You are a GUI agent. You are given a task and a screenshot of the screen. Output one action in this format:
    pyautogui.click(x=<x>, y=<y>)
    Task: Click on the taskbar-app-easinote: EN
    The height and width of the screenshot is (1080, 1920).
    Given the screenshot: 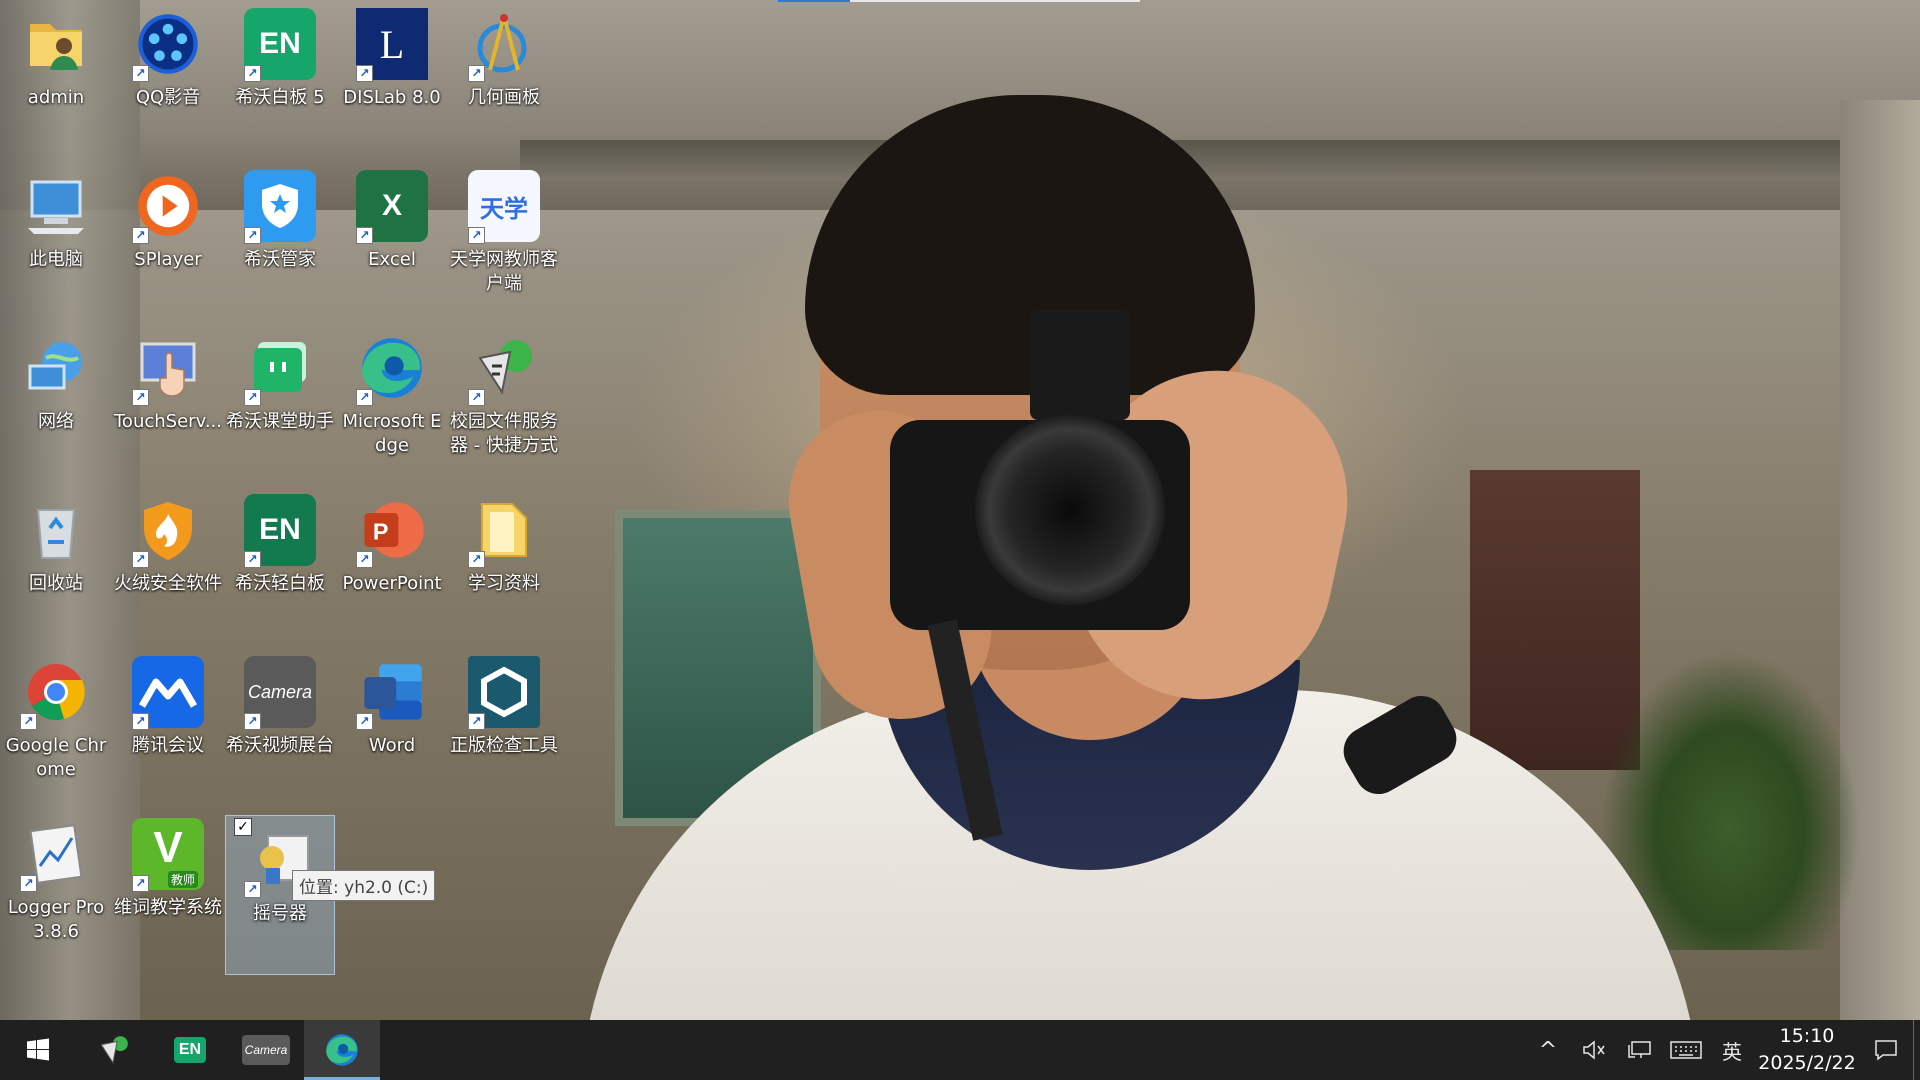 What is the action you would take?
    pyautogui.click(x=190, y=1050)
    